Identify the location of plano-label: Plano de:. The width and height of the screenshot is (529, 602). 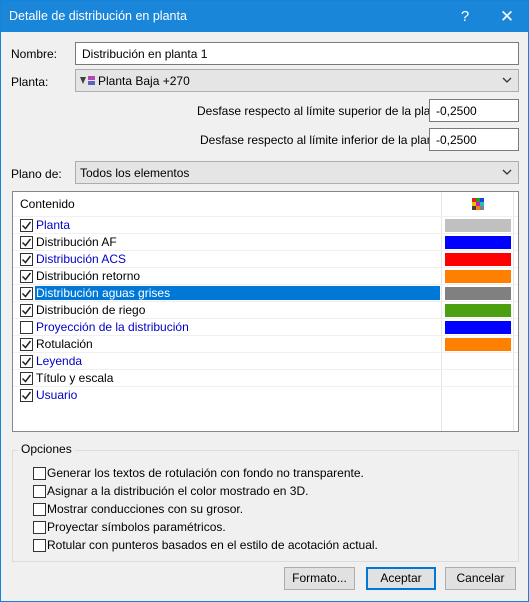
(36, 174).